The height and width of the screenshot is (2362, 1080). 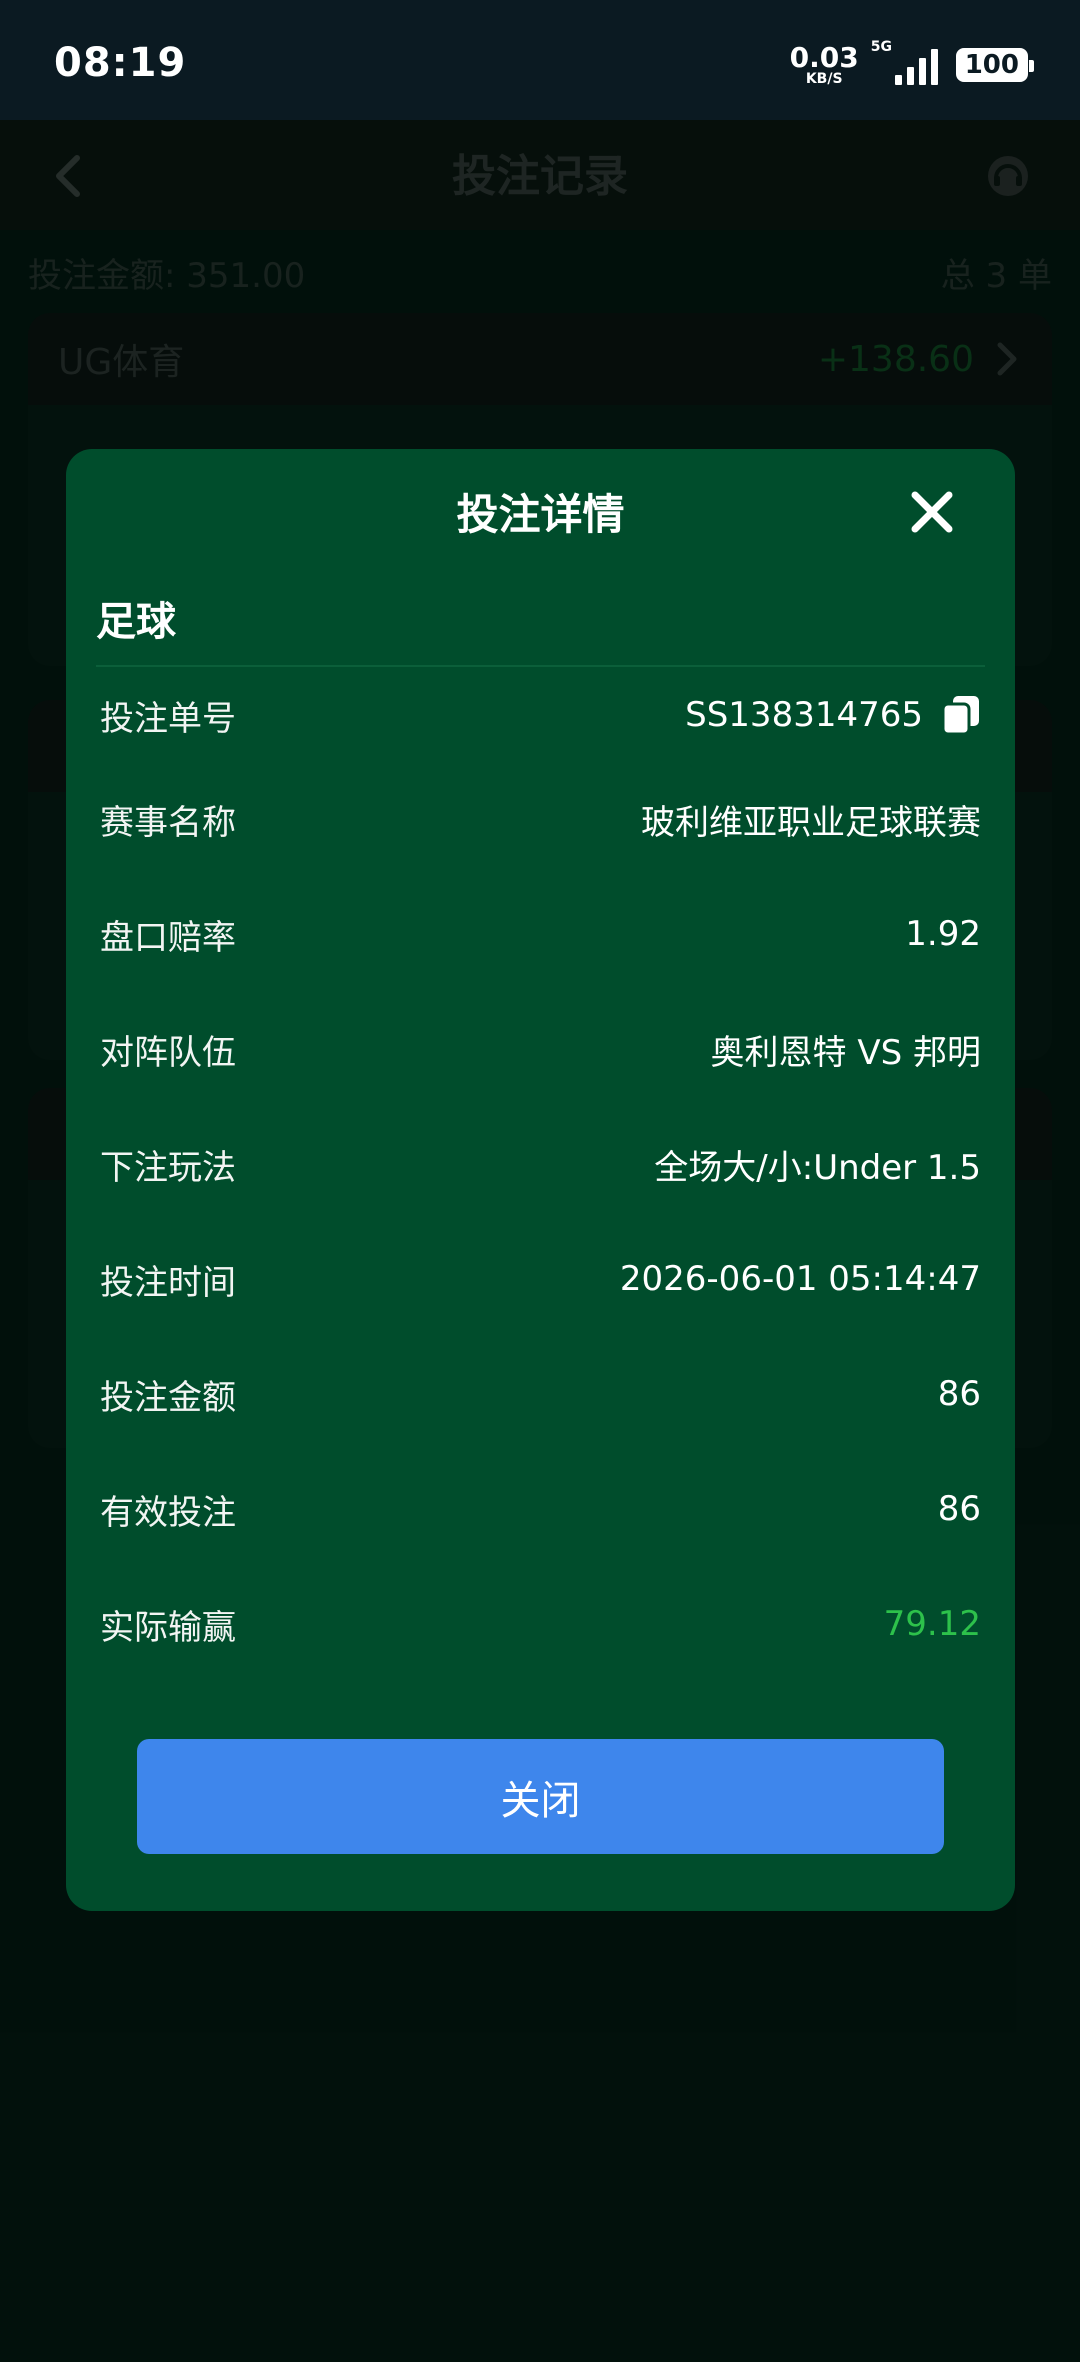 I want to click on status-icons: 0.03 KB/S 5G 100, so click(x=912, y=64).